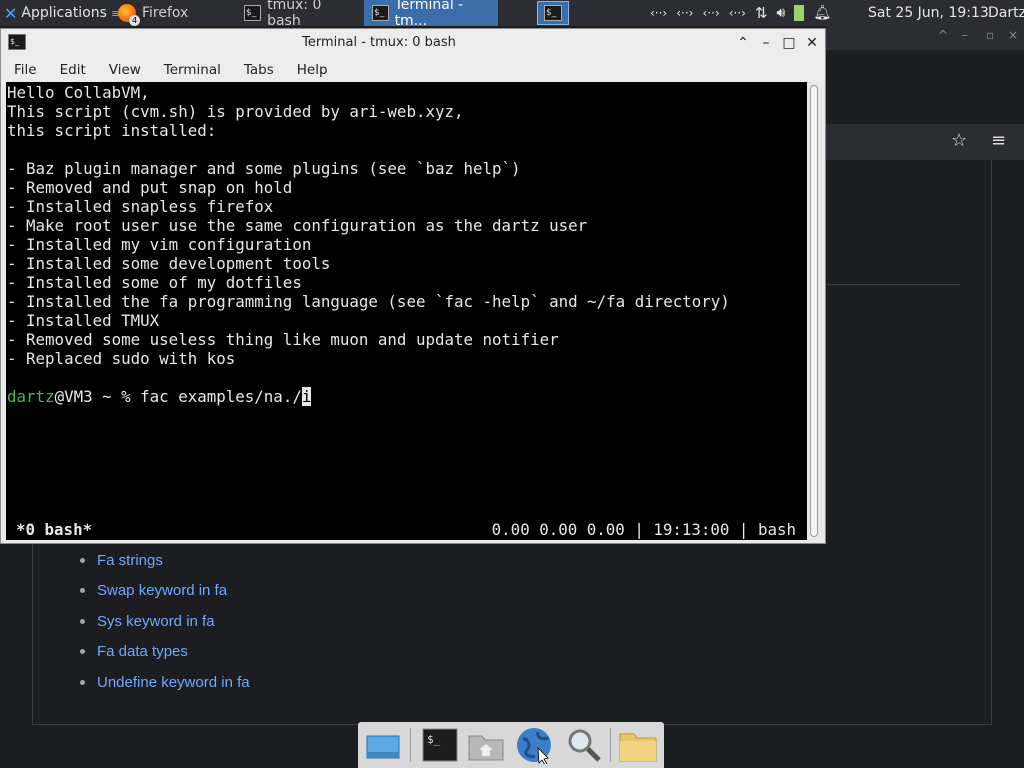 Image resolution: width=1024 pixels, height=768 pixels. What do you see at coordinates (159, 244) in the screenshot?
I see `output-line: - Installed my vim configuration` at bounding box center [159, 244].